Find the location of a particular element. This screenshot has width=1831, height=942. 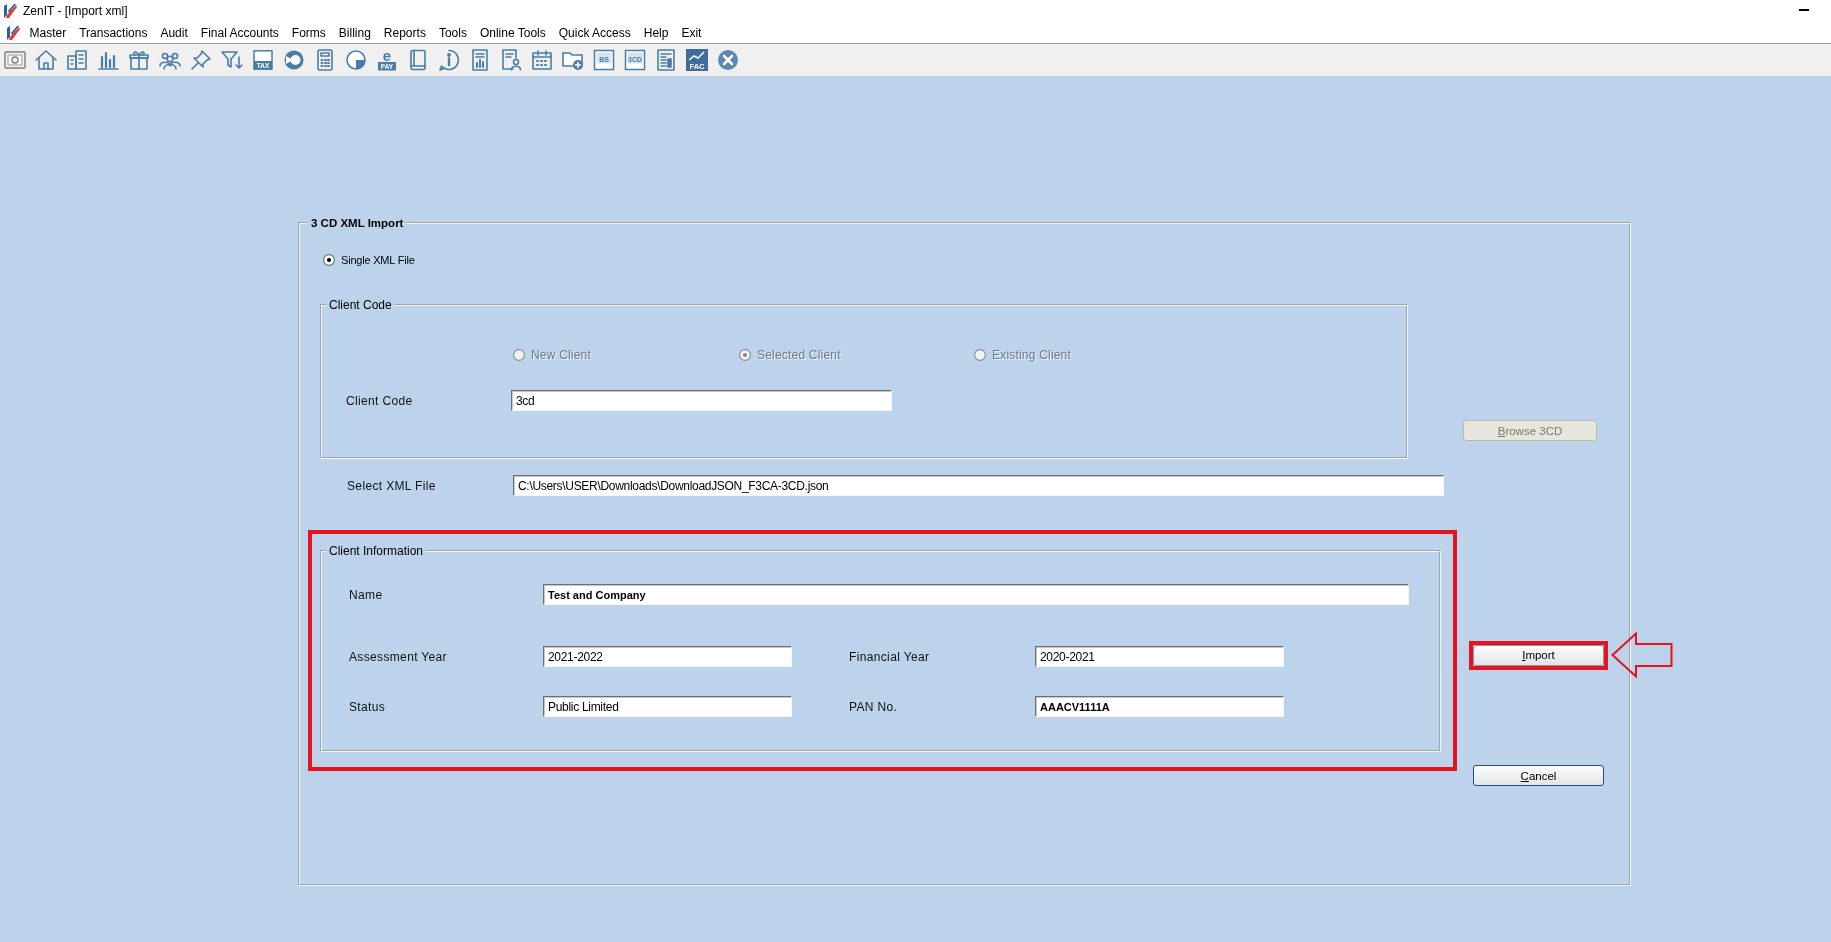

field-label: Status is located at coordinates (368, 706).